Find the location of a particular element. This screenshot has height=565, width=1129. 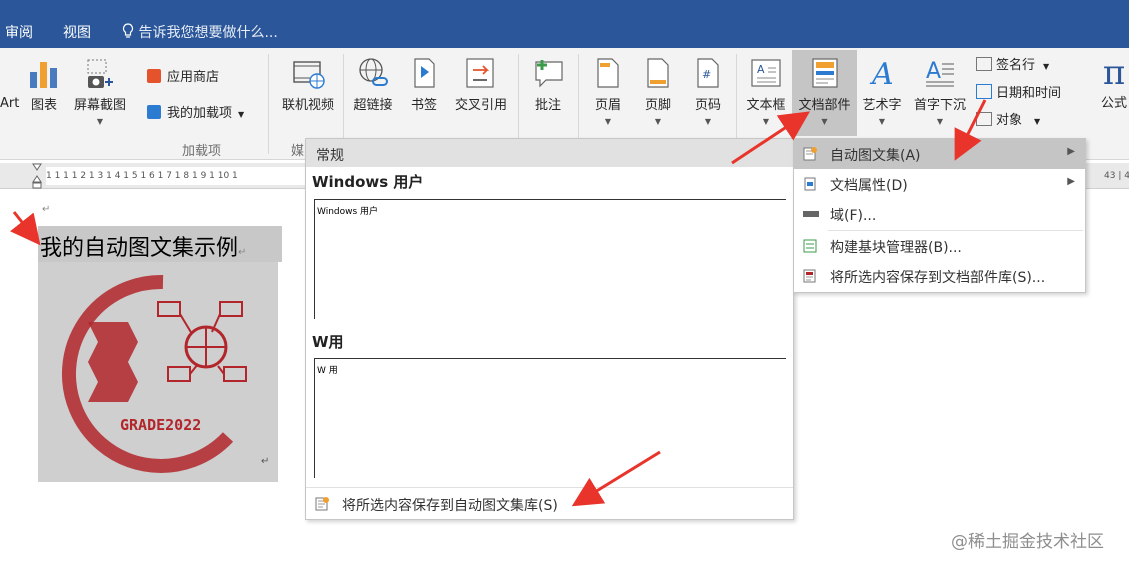

object-button: 对象 ▼ is located at coordinates (1008, 118).